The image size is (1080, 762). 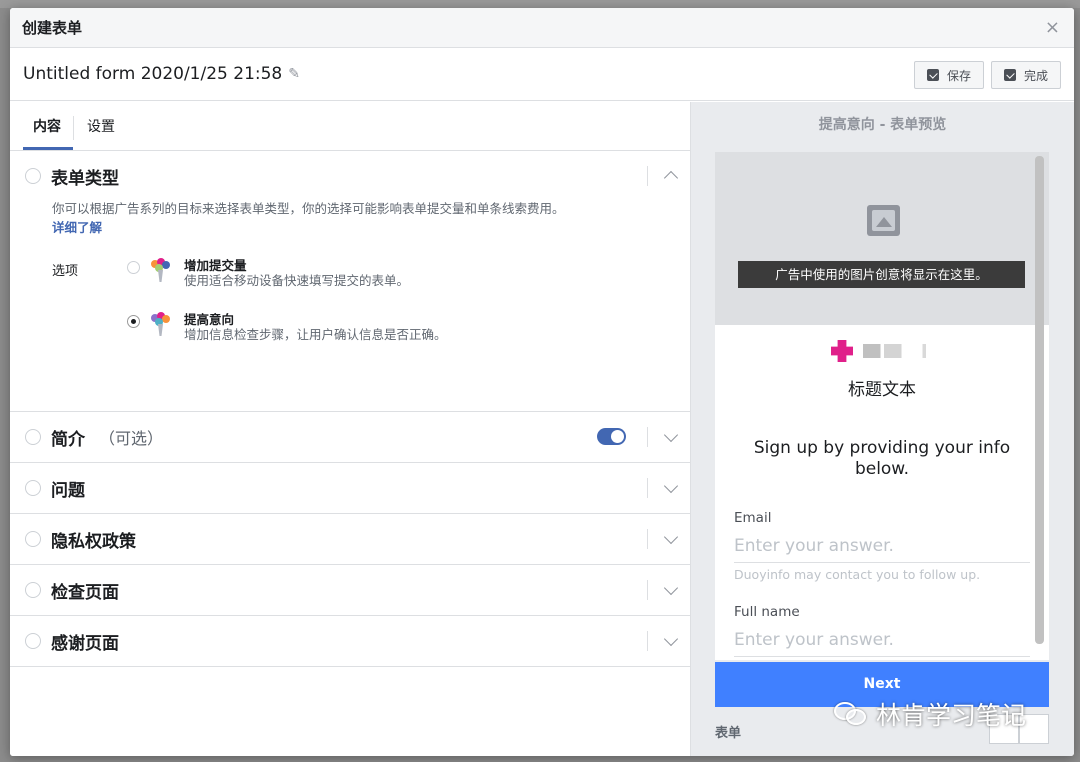 What do you see at coordinates (350, 126) in the screenshot?
I see `tab-bar: 内容 设置` at bounding box center [350, 126].